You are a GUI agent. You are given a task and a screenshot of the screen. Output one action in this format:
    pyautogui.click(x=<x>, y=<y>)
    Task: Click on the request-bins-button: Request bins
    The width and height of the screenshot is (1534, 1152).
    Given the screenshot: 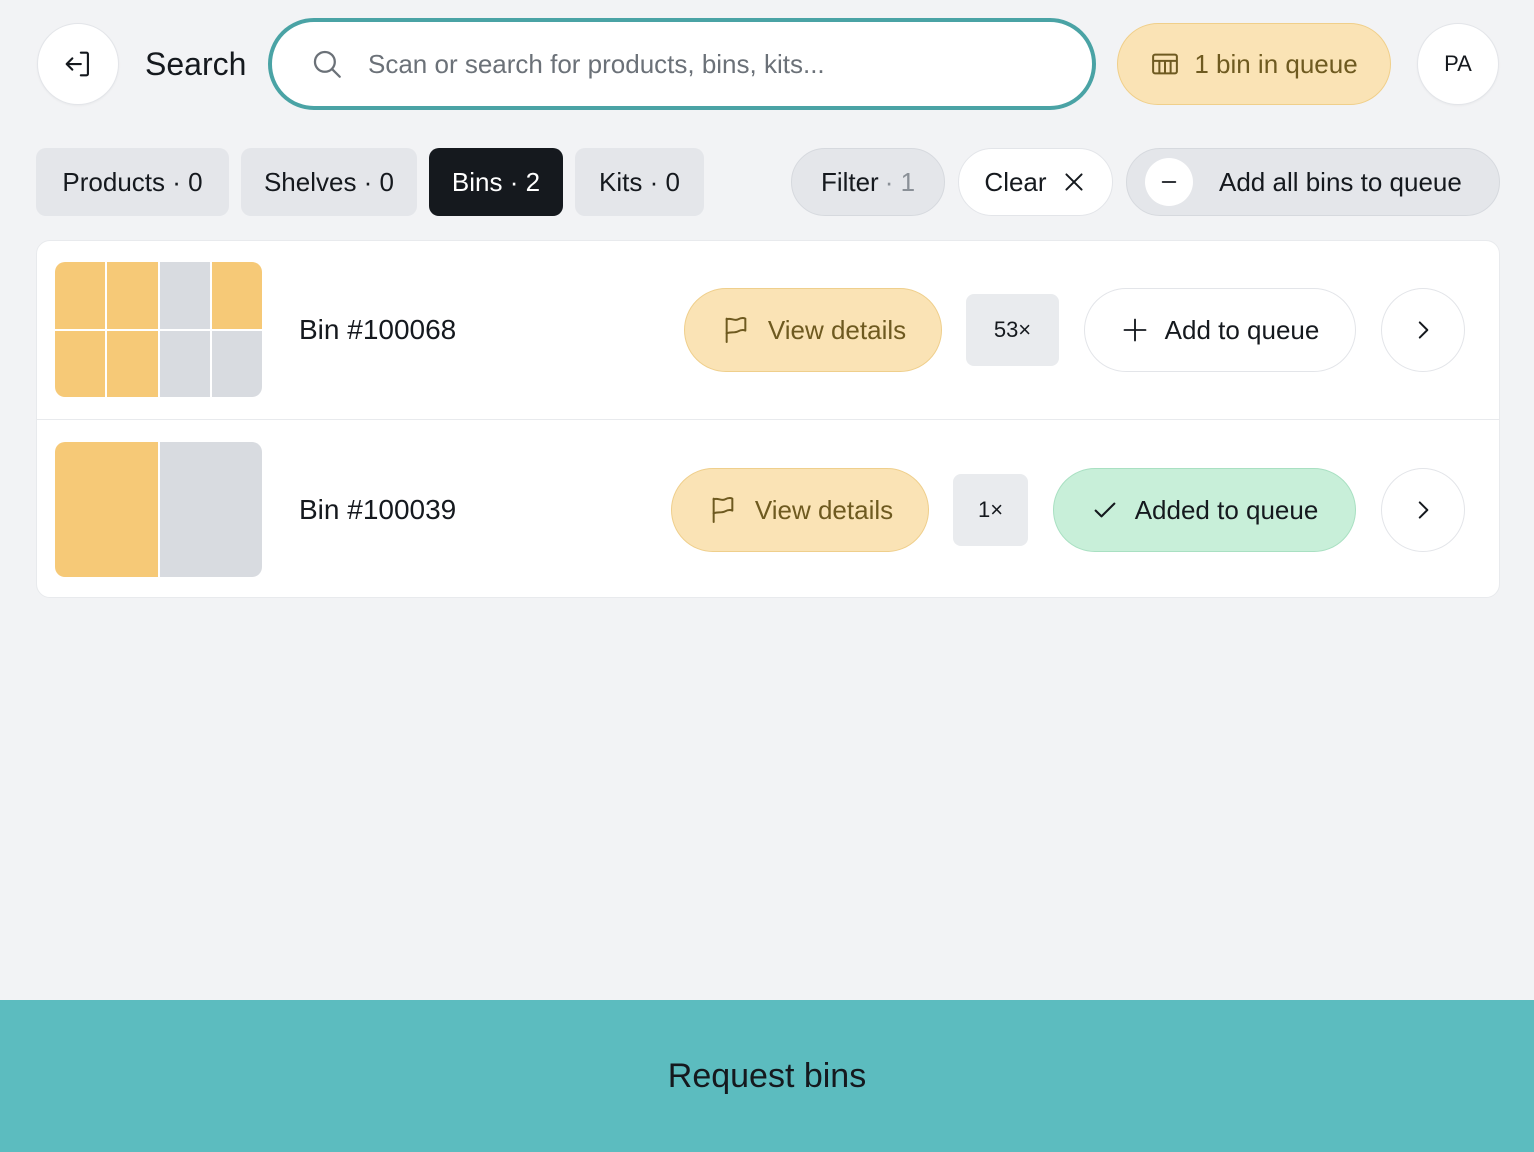 What is the action you would take?
    pyautogui.click(x=767, y=1076)
    